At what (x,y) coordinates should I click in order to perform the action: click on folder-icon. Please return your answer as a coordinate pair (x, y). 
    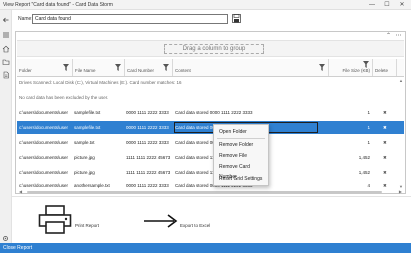
    Looking at the image, I should click on (6, 62).